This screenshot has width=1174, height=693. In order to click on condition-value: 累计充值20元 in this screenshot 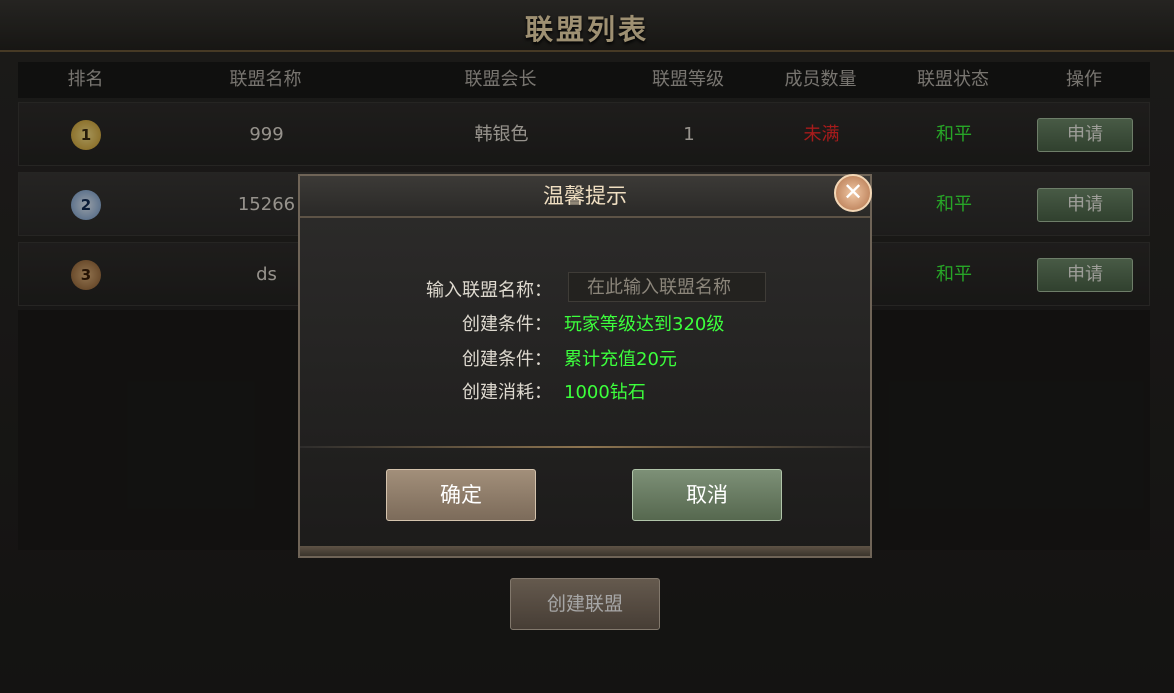, I will do `click(620, 359)`.